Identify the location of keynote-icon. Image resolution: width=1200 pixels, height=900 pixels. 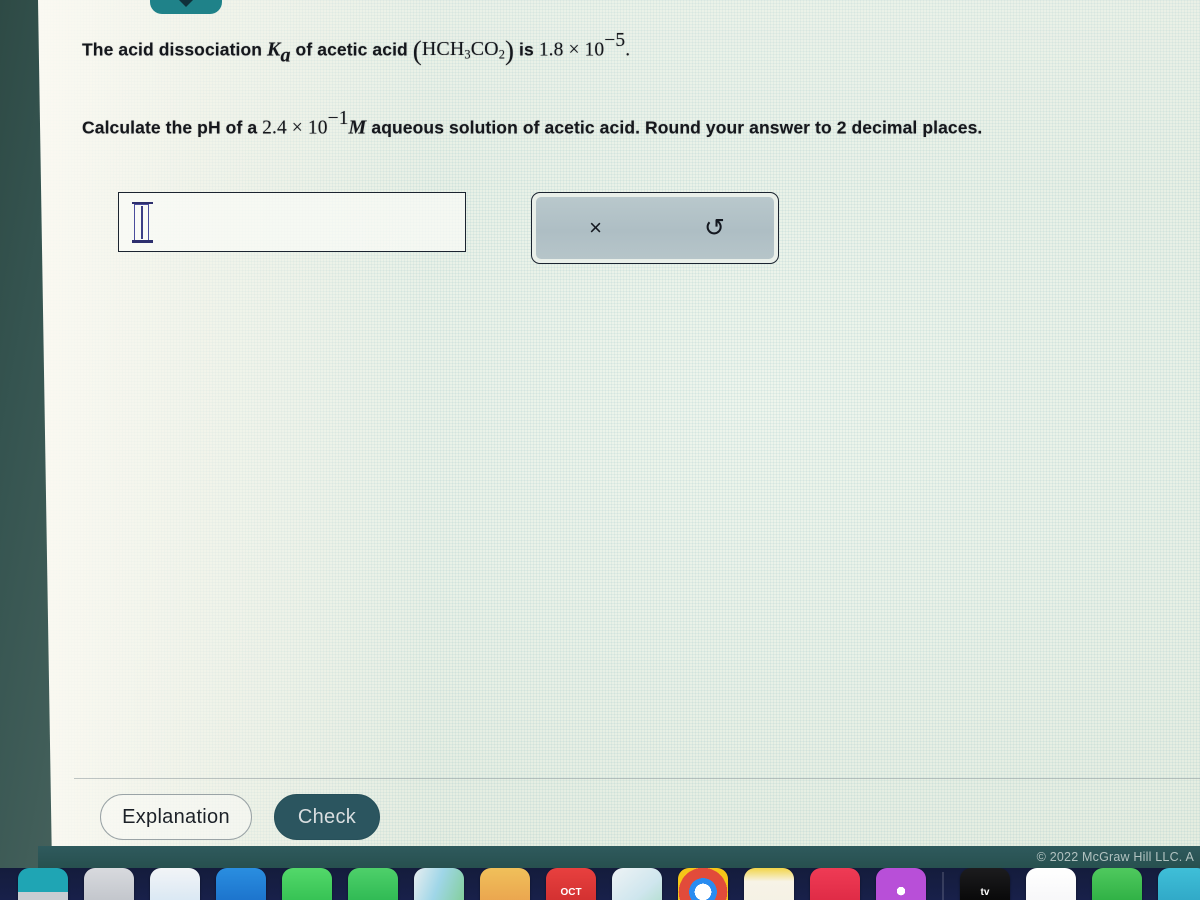
(1179, 884).